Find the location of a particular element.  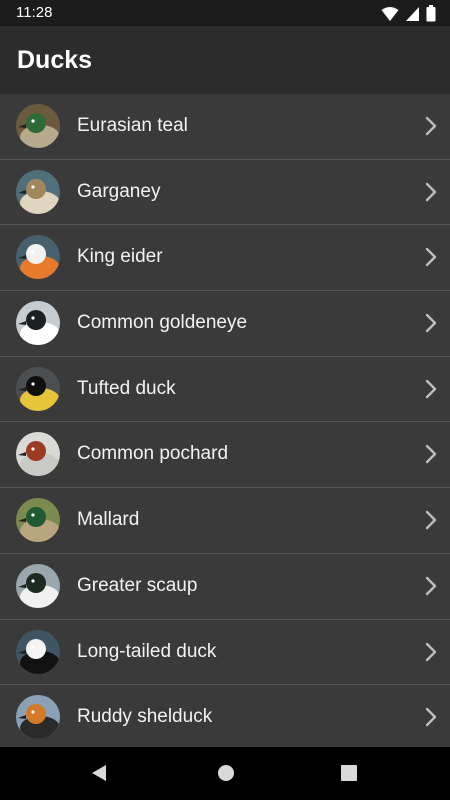

list-item-label: Mallard is located at coordinates (108, 520).